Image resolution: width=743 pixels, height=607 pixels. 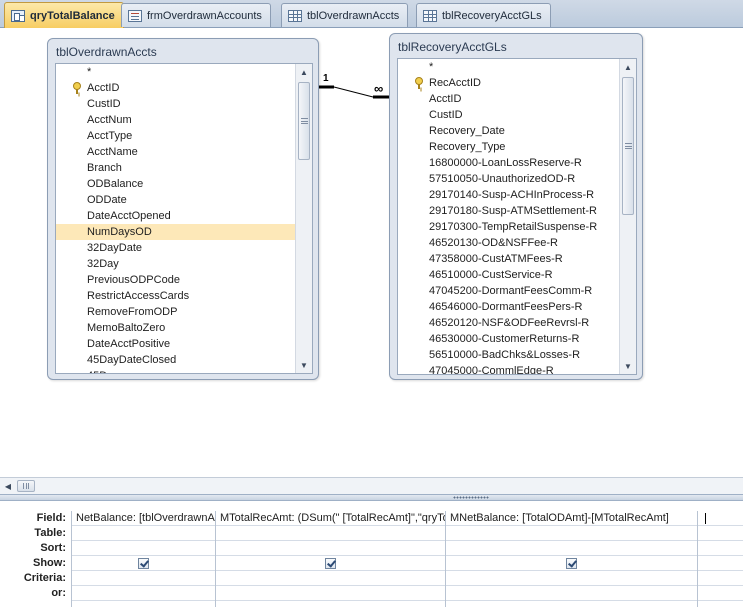 I want to click on field-recovery-date: Recovery_Date, so click(x=508, y=131).